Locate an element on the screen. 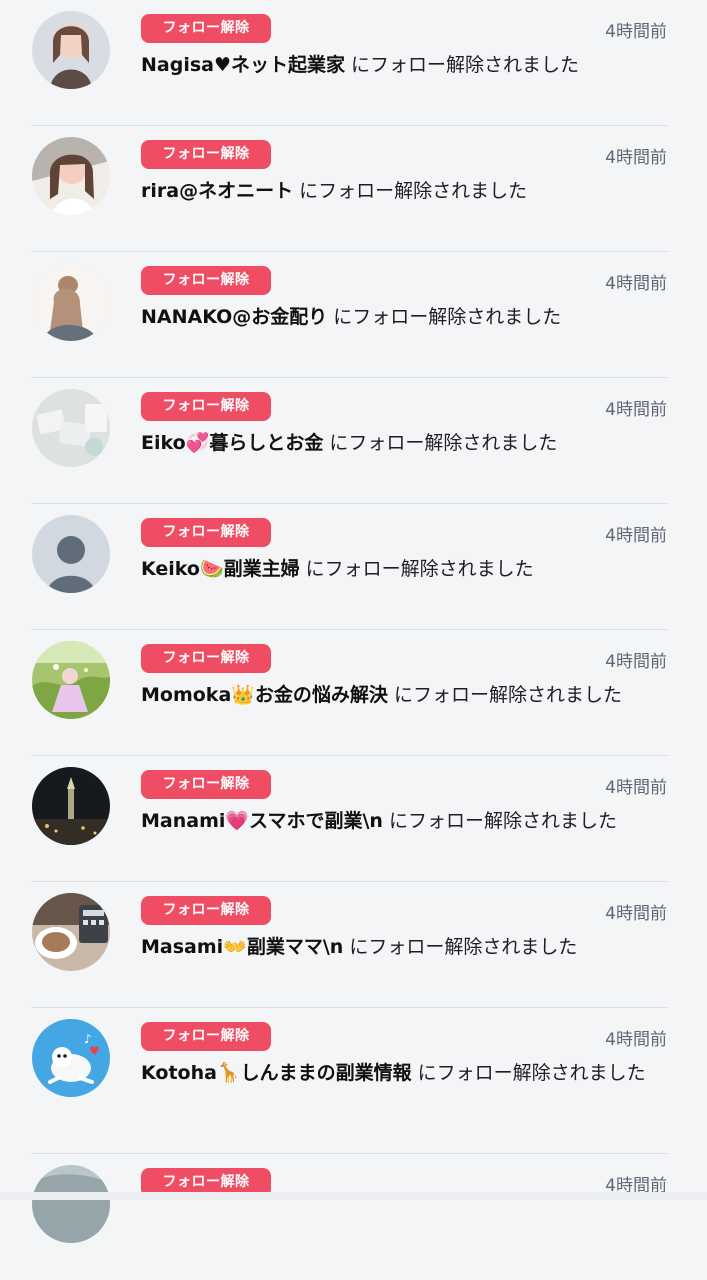 This screenshot has height=1280, width=707. notification-item: フォロー解除 4時間前 Momoka👑お金の悩み解決 にフォロー解除されました is located at coordinates (353, 693).